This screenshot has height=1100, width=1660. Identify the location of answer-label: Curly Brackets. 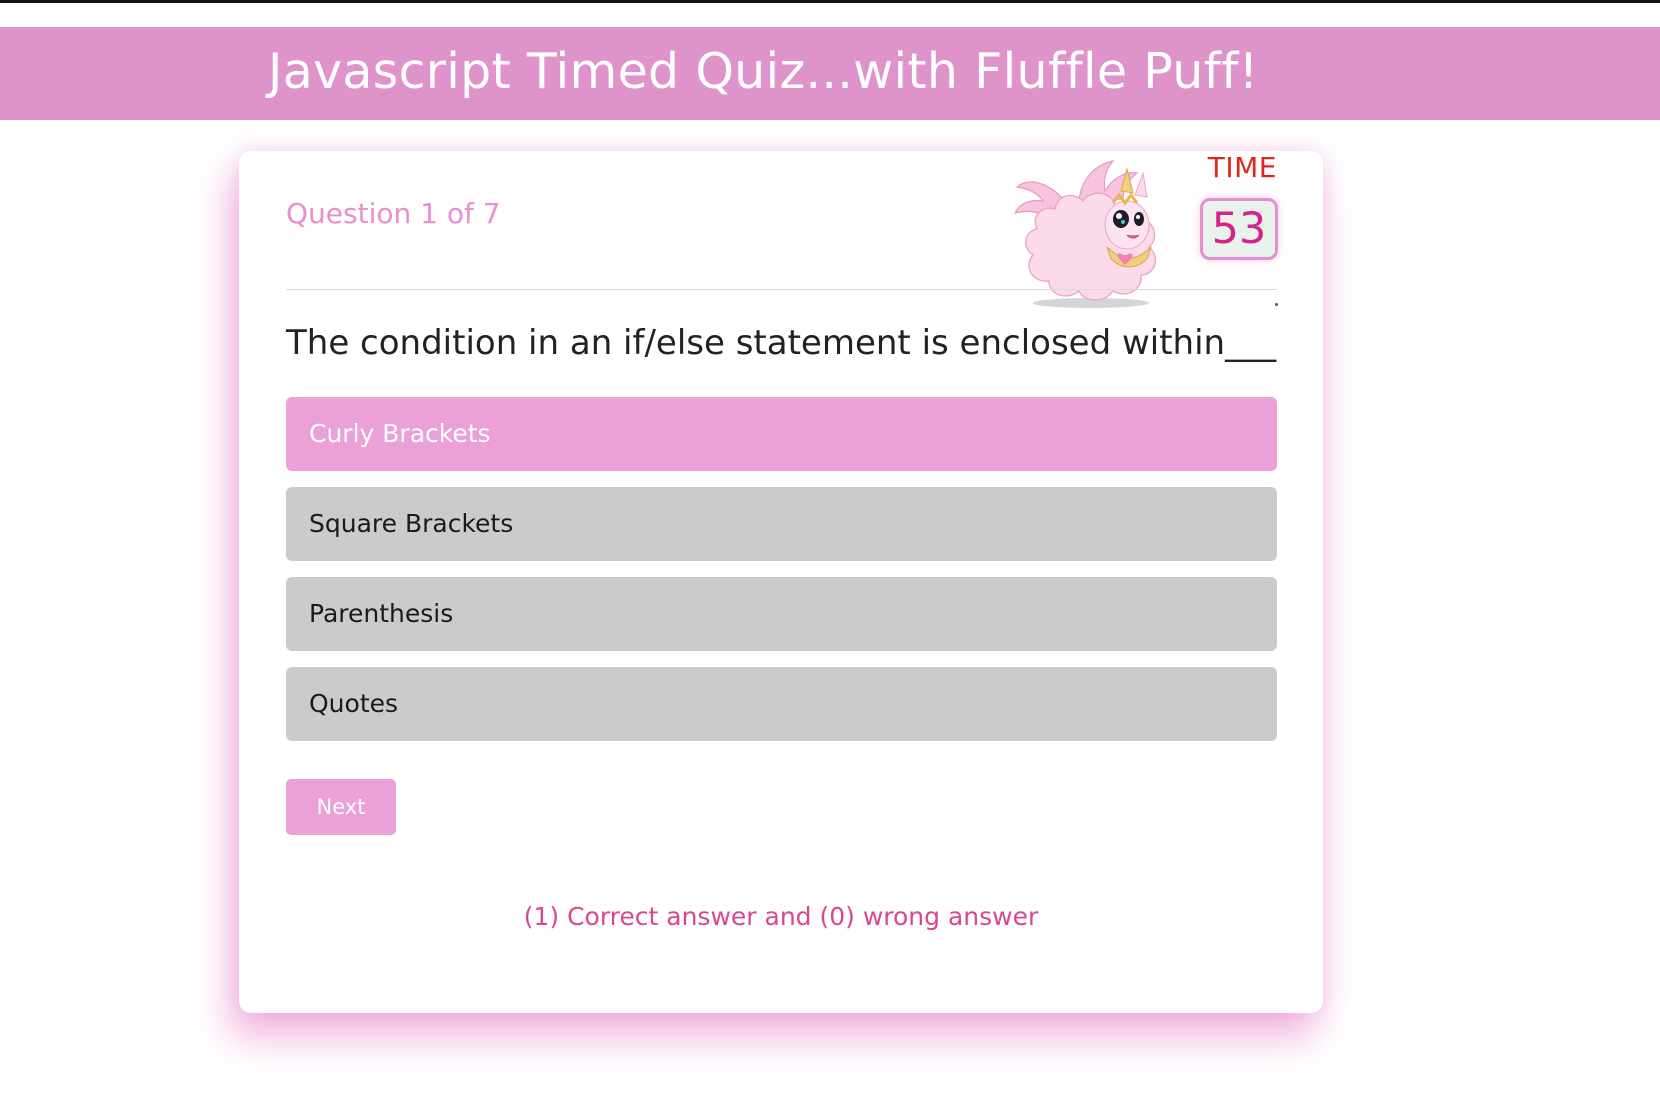
(400, 433).